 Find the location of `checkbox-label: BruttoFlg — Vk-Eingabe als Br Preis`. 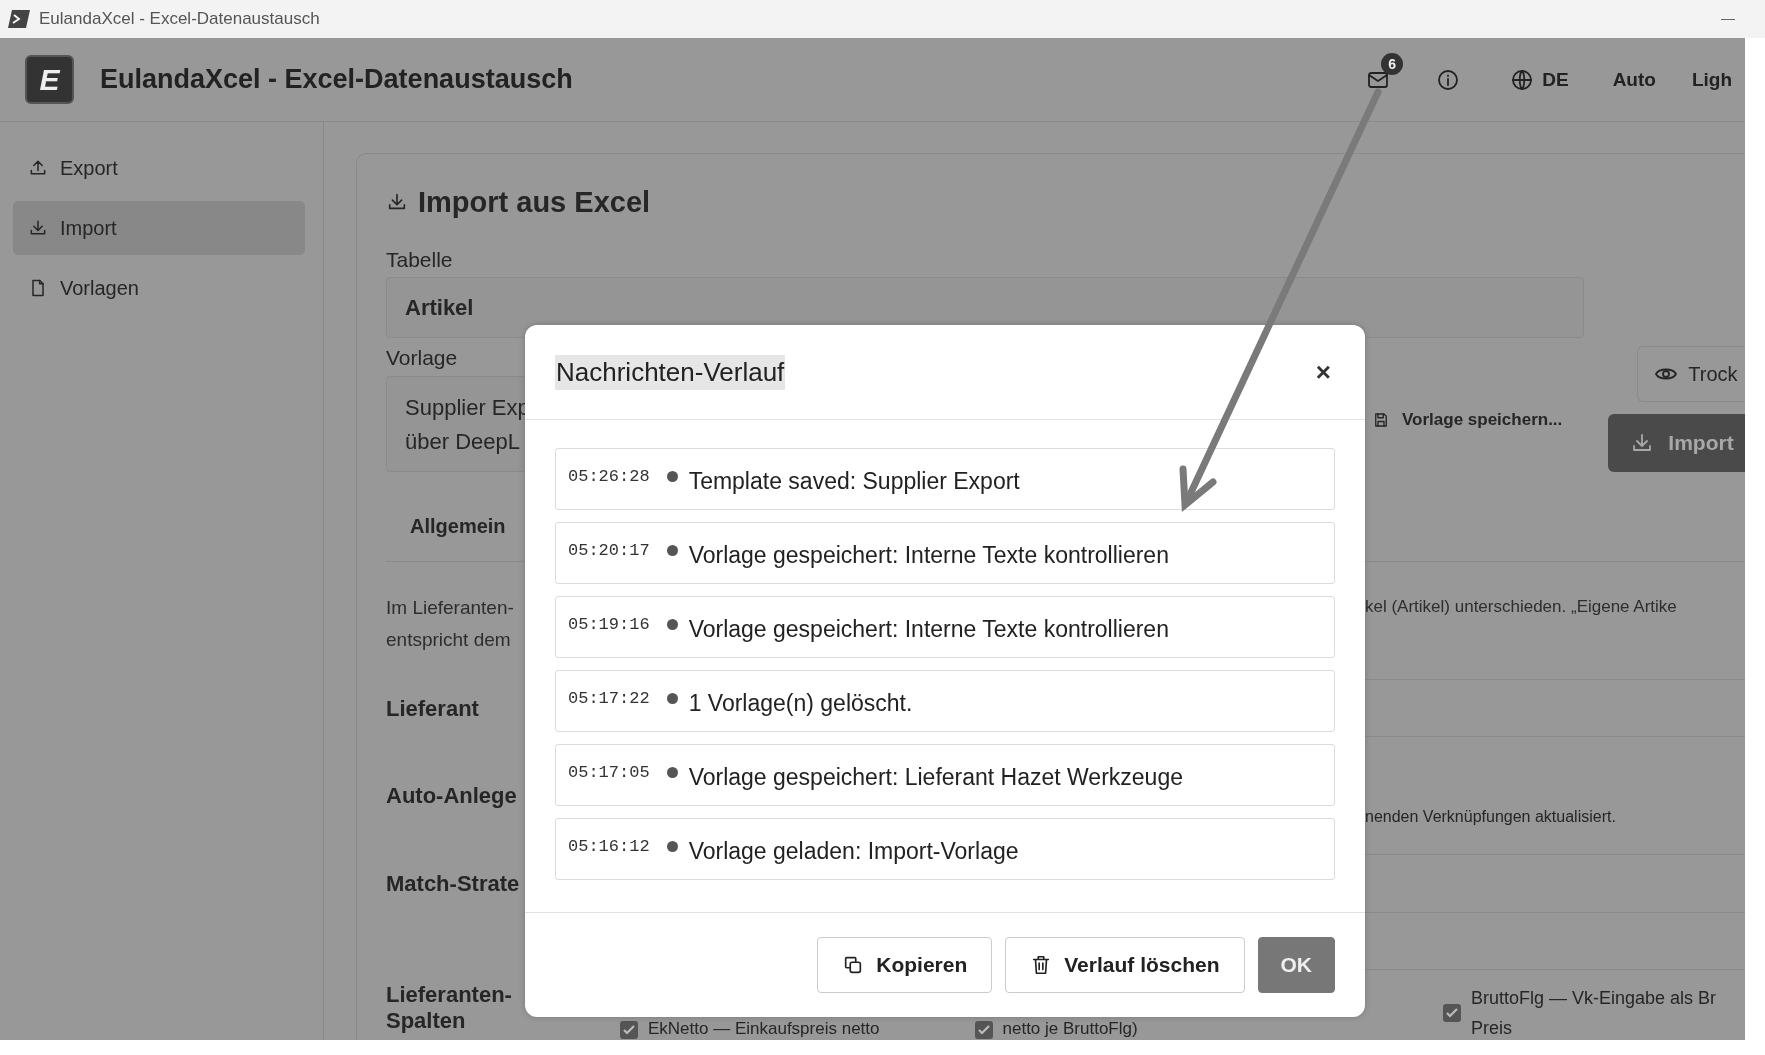

checkbox-label: BruttoFlg — Vk-Eingabe als Br Preis is located at coordinates (1594, 1013).